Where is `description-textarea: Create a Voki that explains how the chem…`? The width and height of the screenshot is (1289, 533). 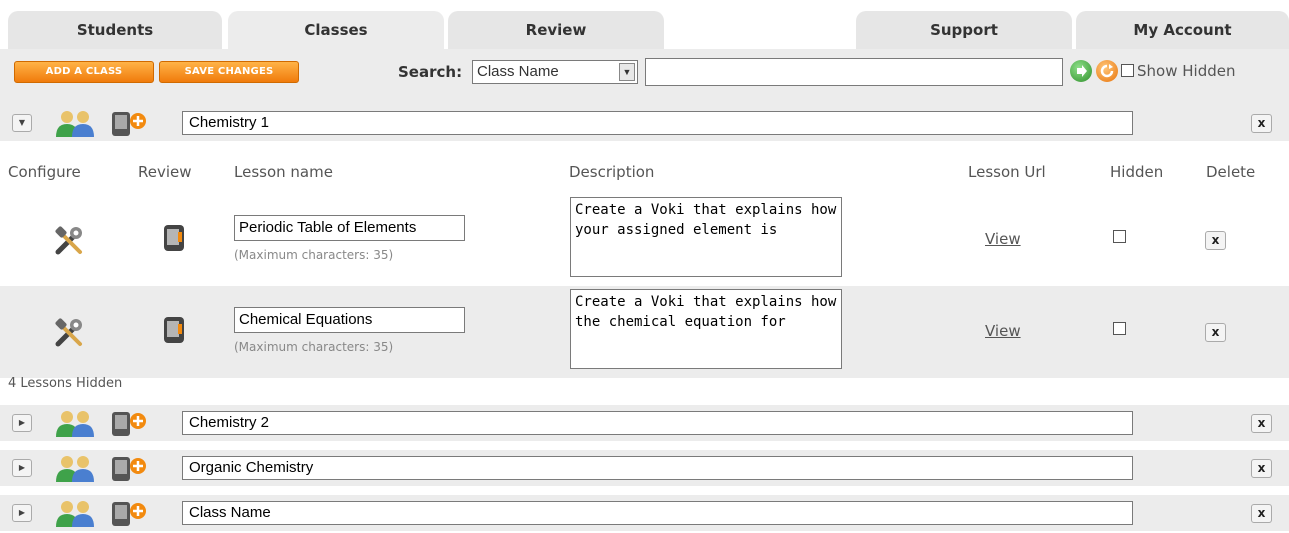 description-textarea: Create a Voki that explains how the chem… is located at coordinates (706, 329).